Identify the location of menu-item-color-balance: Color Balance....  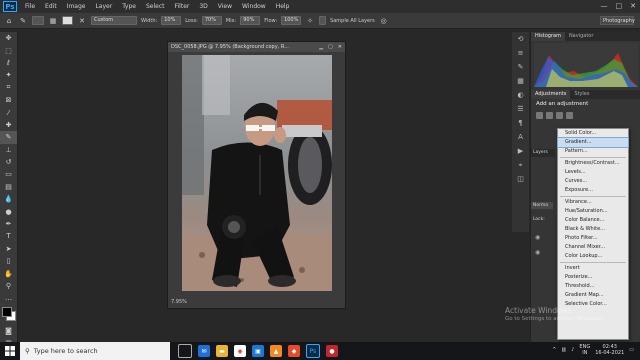
(593, 220).